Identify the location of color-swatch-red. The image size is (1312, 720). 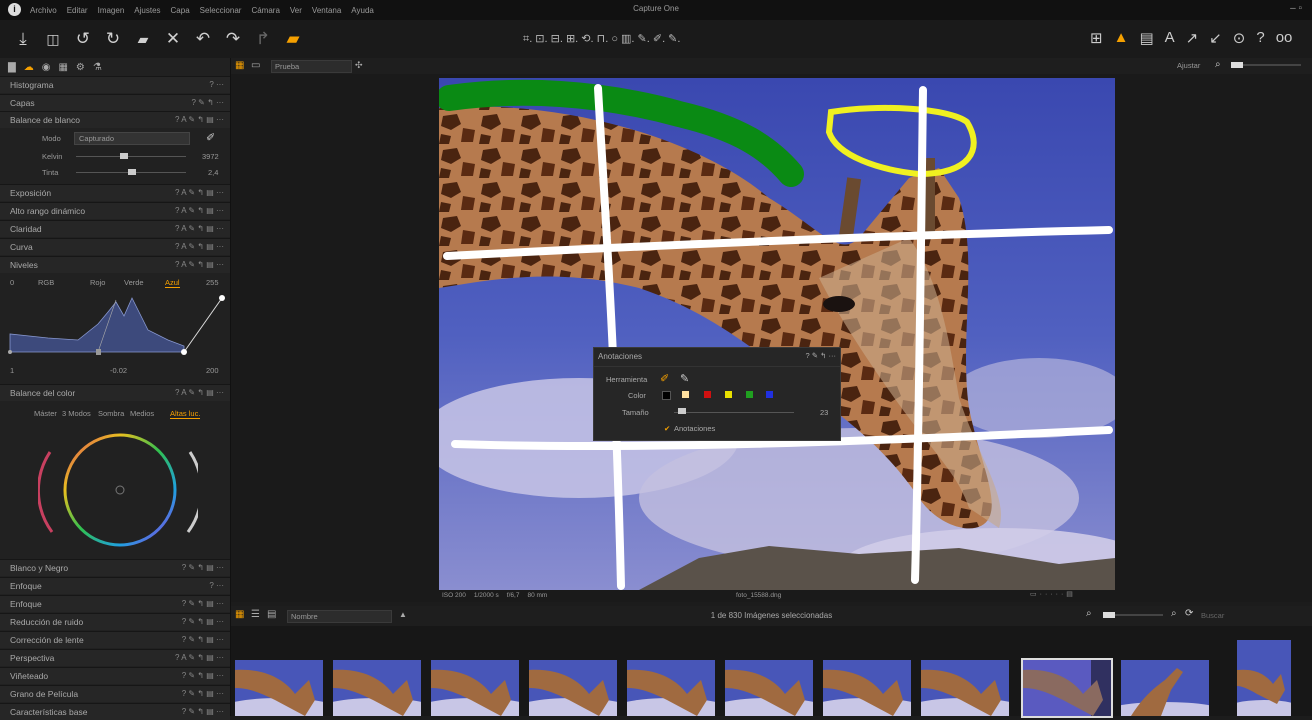
(707, 394).